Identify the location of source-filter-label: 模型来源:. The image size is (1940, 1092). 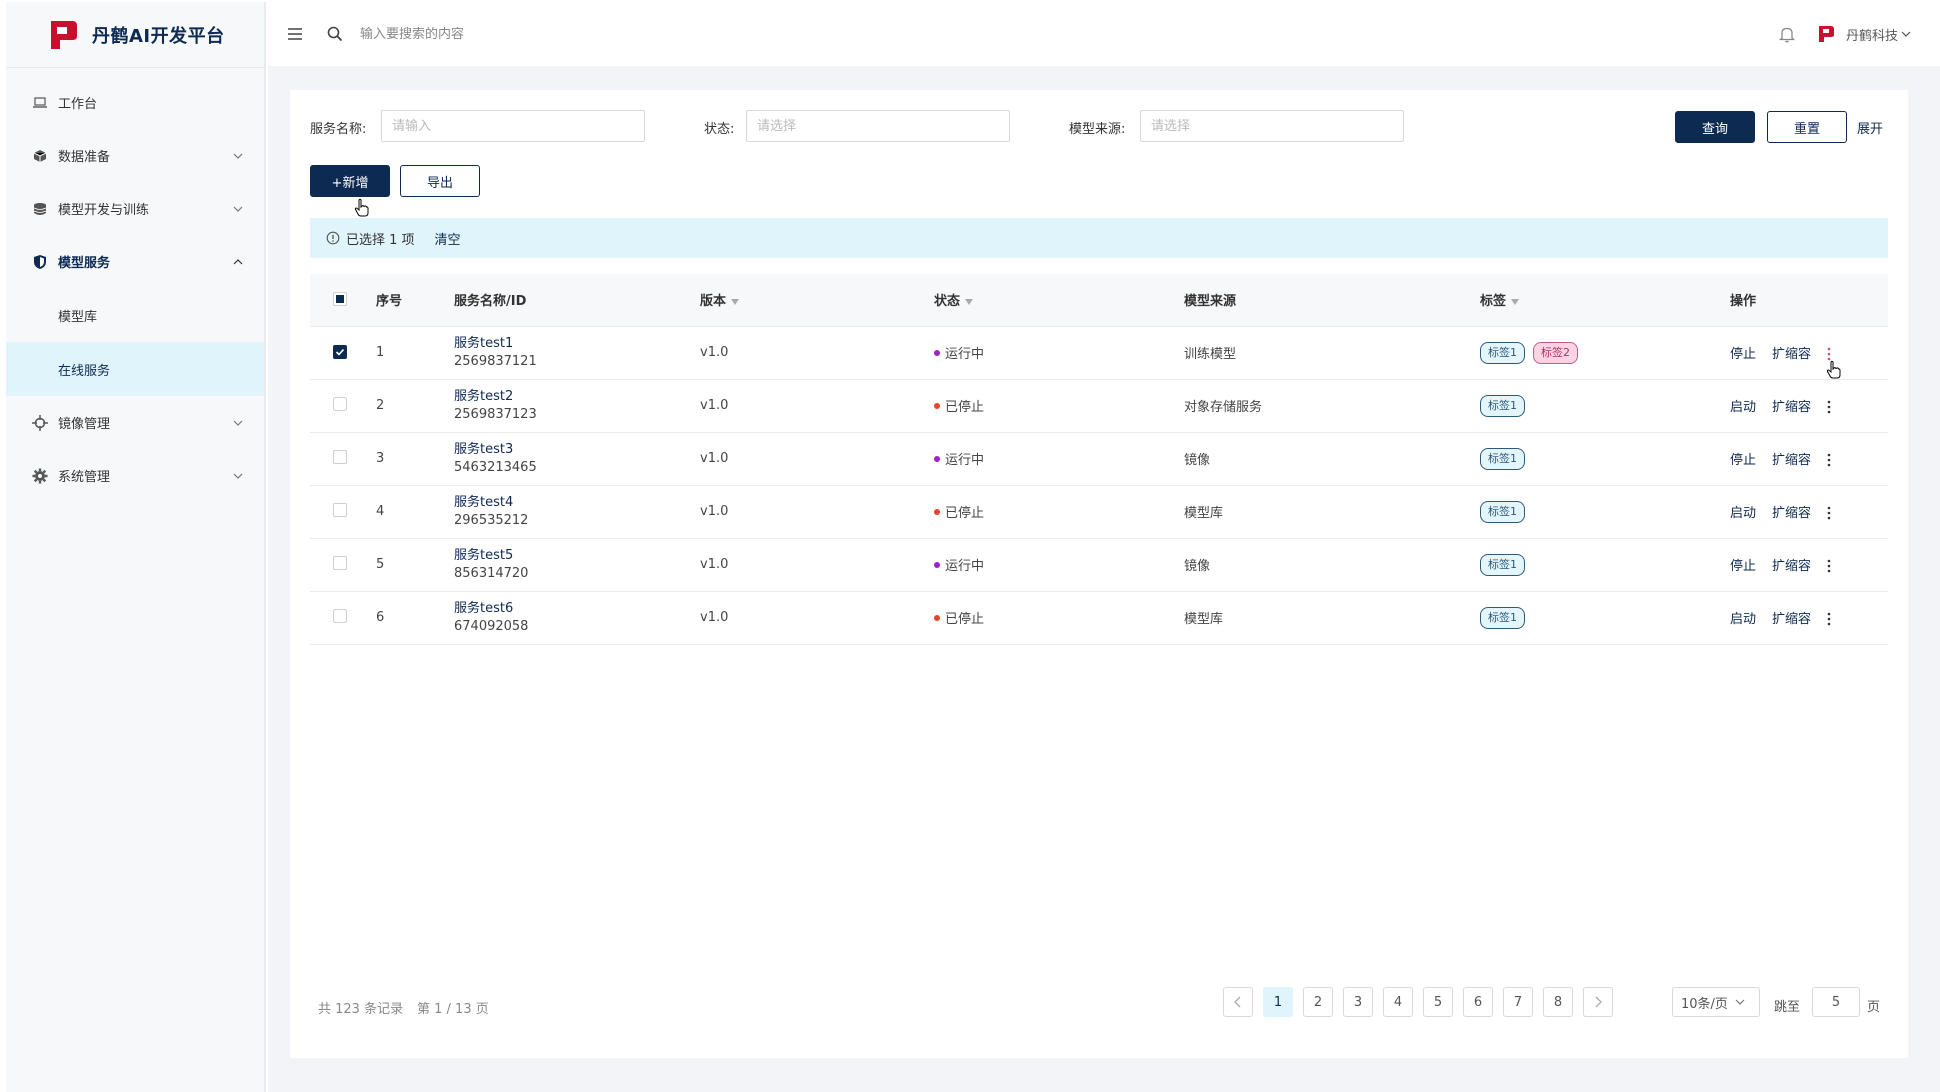
(1097, 129).